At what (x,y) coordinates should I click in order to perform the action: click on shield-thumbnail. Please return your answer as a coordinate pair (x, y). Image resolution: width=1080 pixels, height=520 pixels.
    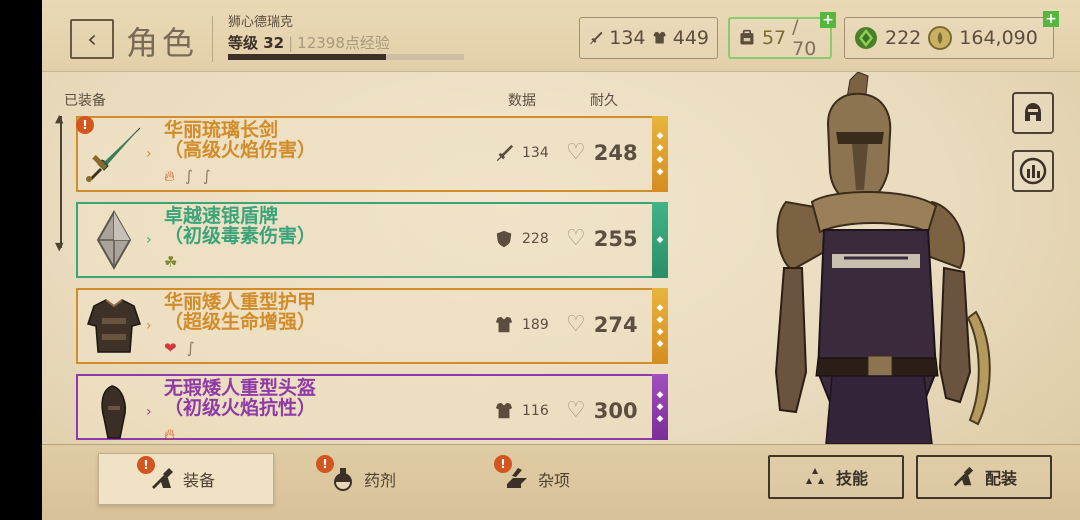
    Looking at the image, I should click on (114, 240).